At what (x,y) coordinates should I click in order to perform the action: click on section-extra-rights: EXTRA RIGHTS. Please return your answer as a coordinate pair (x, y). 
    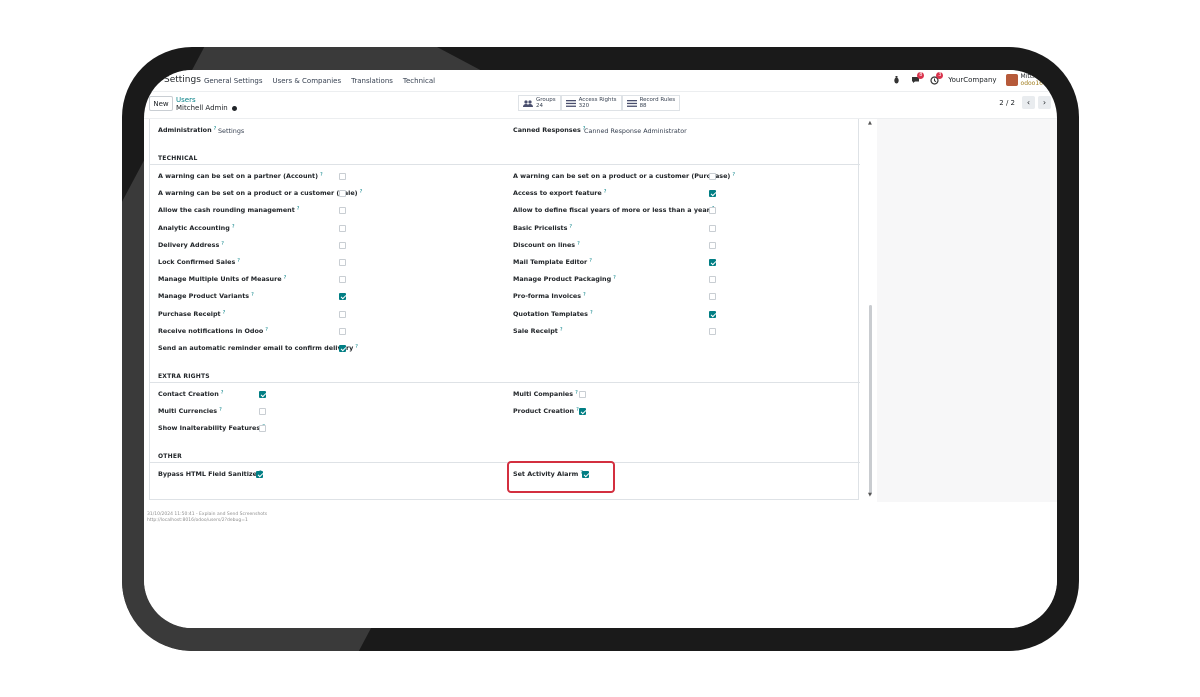
    Looking at the image, I should click on (184, 376).